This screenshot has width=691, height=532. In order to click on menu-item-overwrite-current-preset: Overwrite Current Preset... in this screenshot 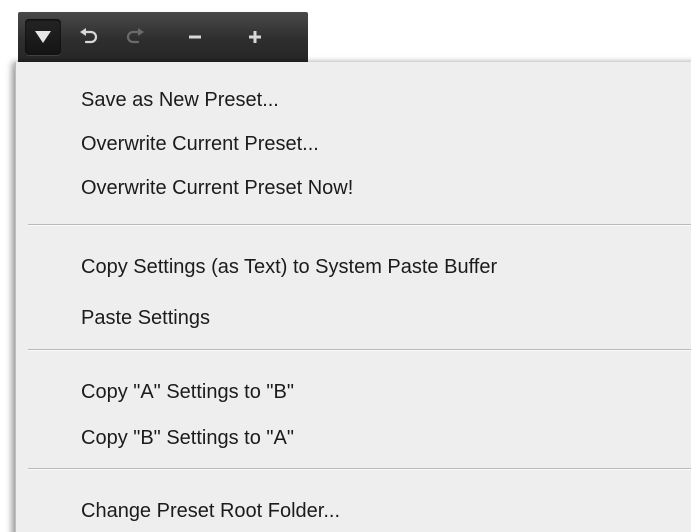, I will do `click(200, 144)`.